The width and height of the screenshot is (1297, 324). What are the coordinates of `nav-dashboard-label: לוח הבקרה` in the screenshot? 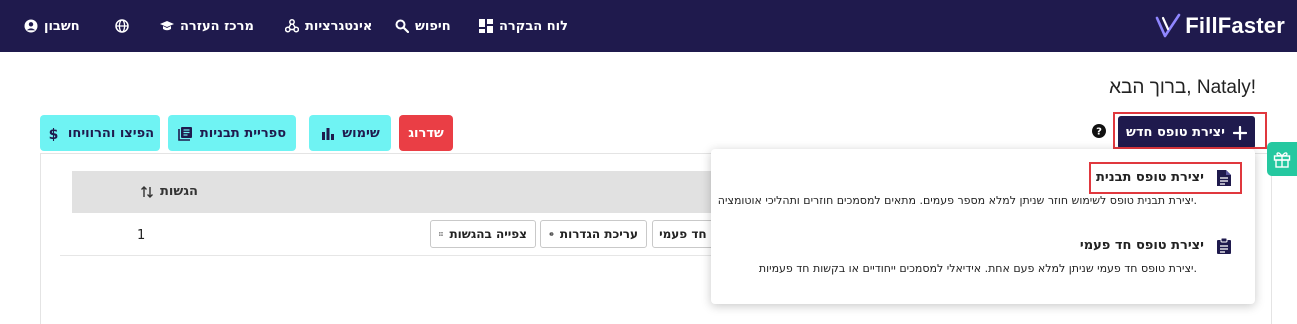 It's located at (533, 26).